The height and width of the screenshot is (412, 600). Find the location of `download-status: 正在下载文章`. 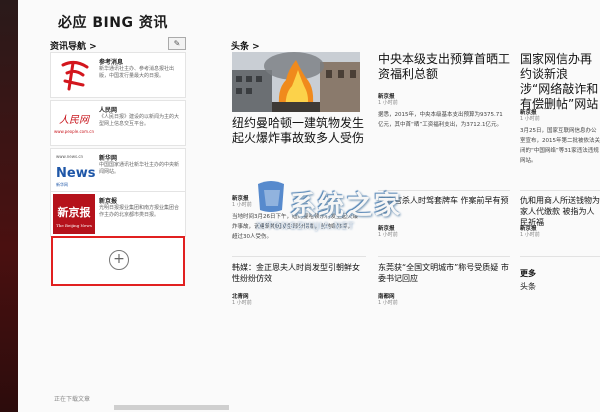

download-status: 正在下载文章 is located at coordinates (72, 399).